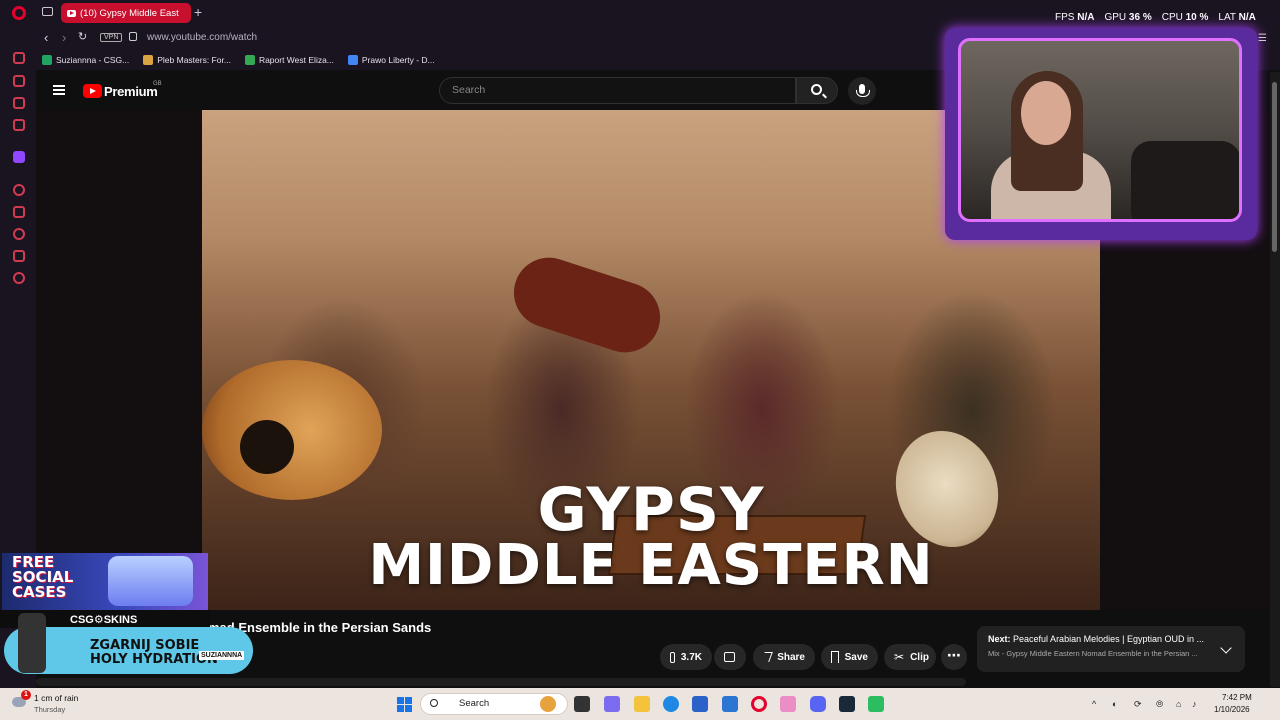  Describe the element at coordinates (548, 704) in the screenshot. I see `weather-widget-icon` at that location.